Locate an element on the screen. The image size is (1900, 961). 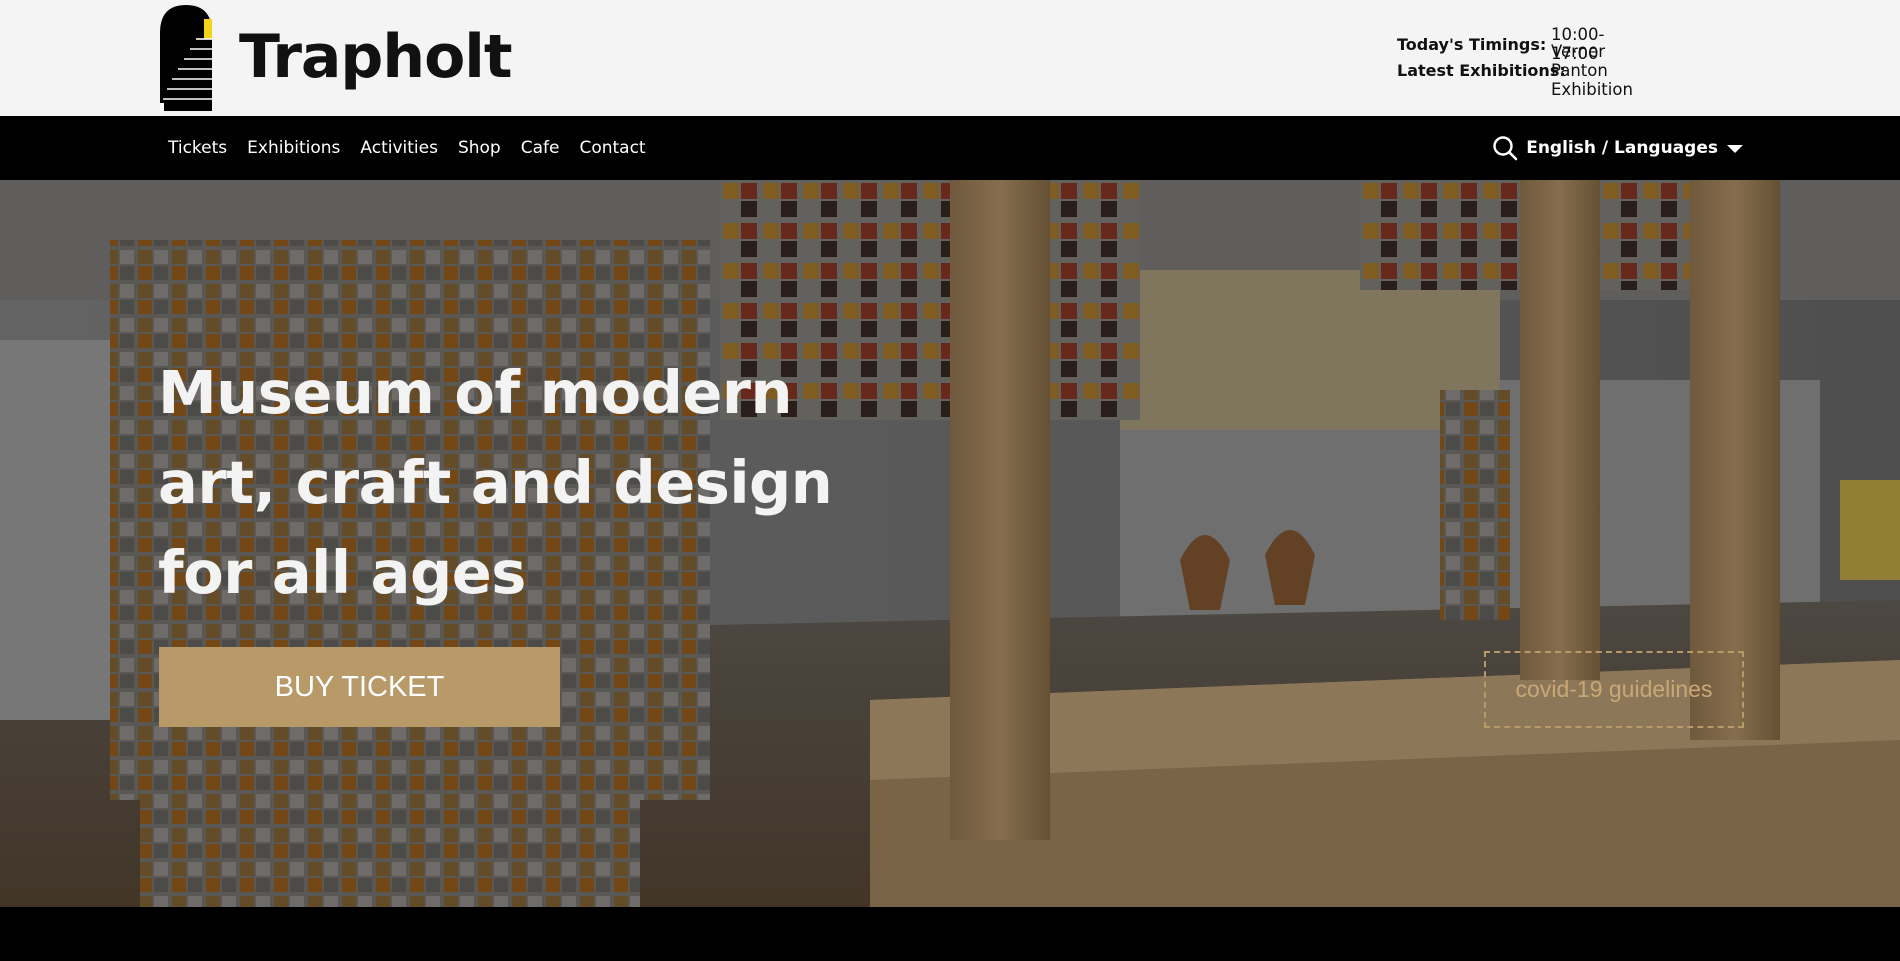
nav-item-exhibitions: Exhibitions is located at coordinates (293, 148).